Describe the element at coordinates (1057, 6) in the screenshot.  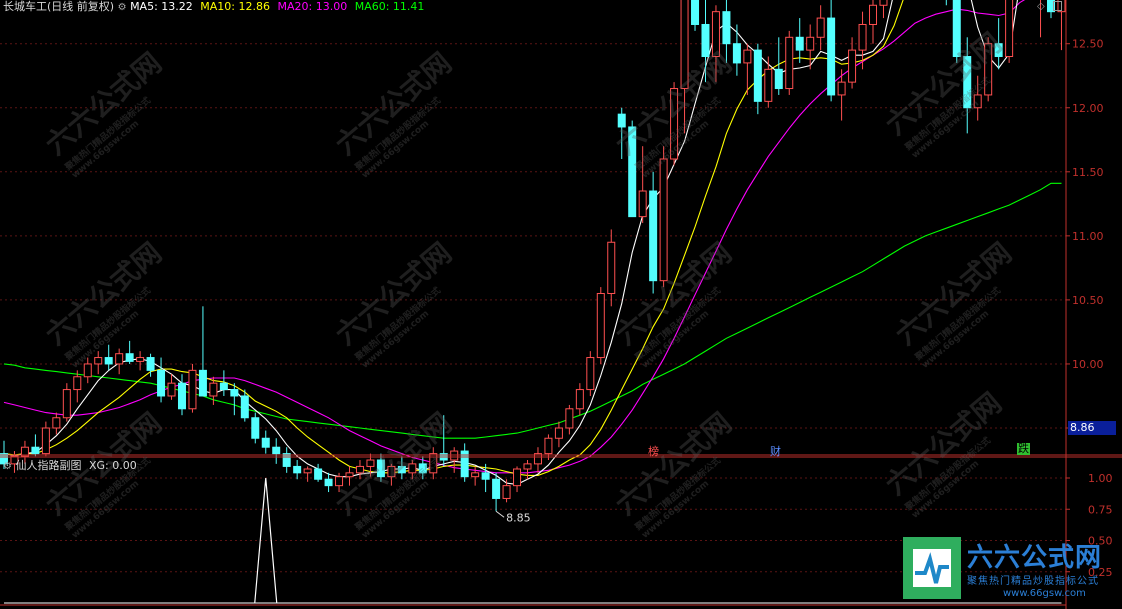
I see `window-toggle-icon` at that location.